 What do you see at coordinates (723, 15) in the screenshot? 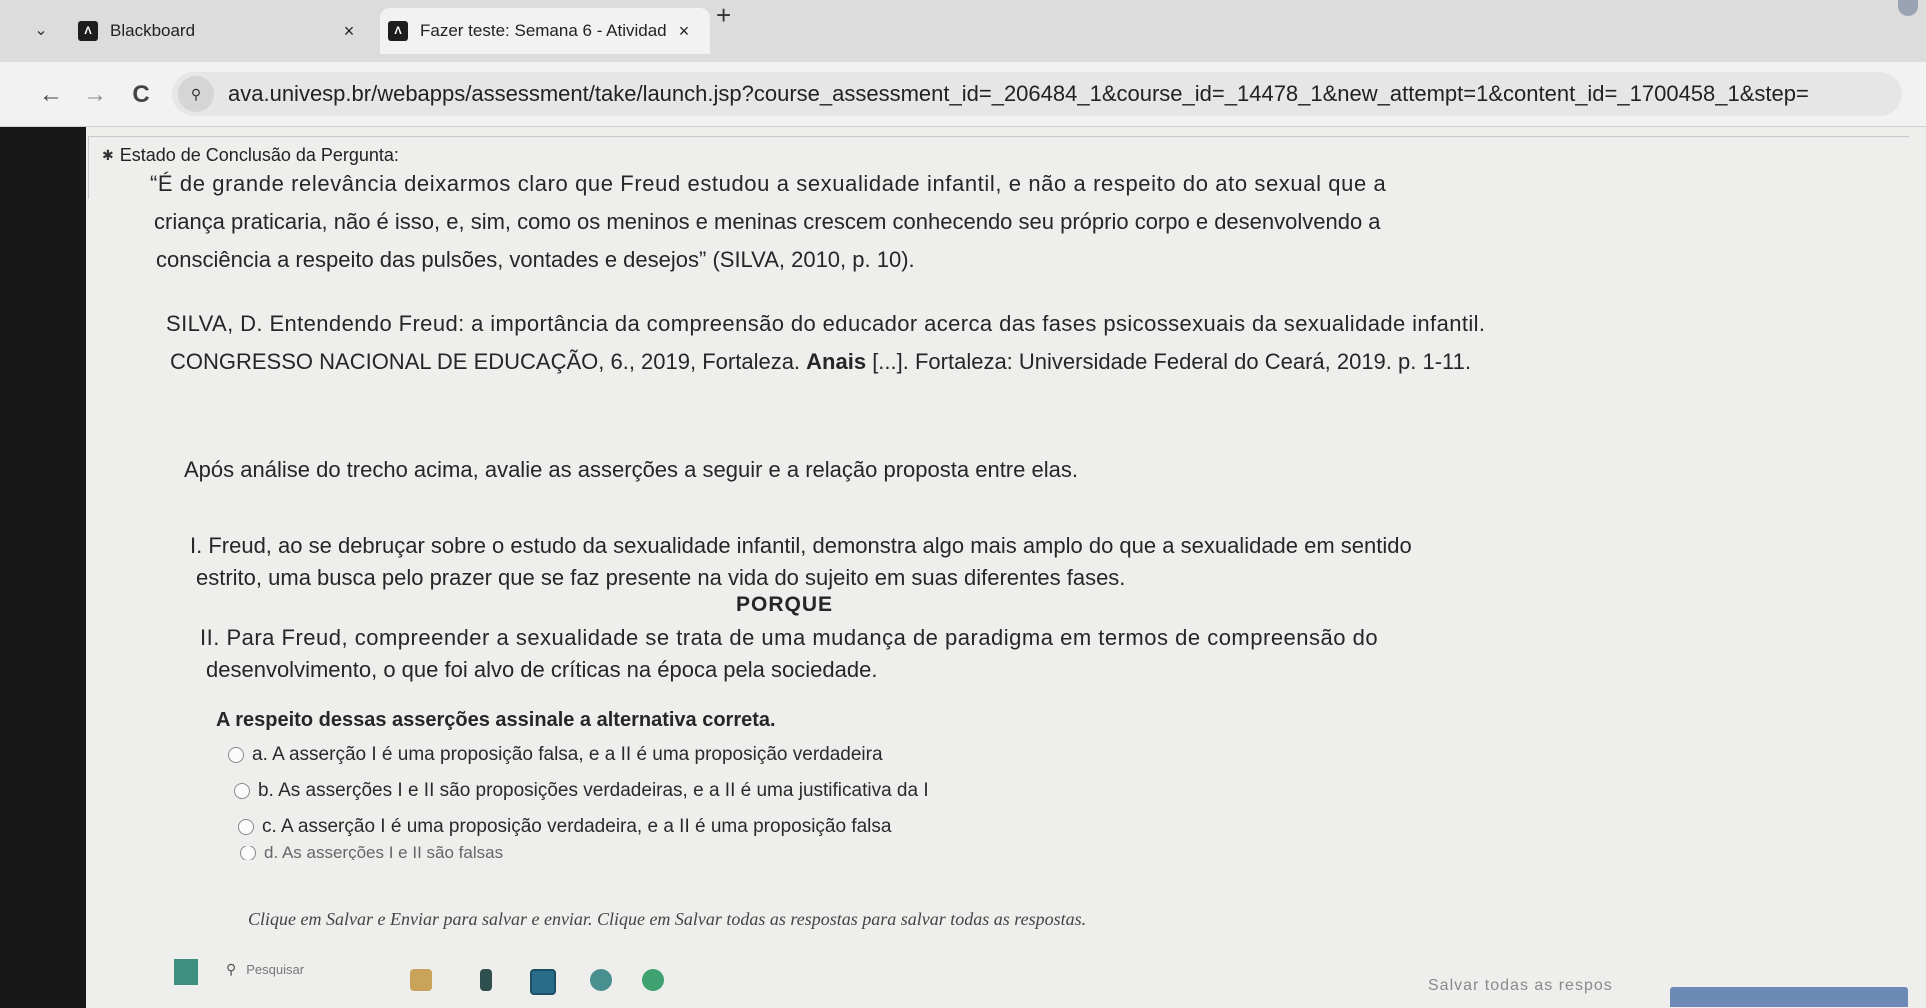
I see `new-tab-button: +` at bounding box center [723, 15].